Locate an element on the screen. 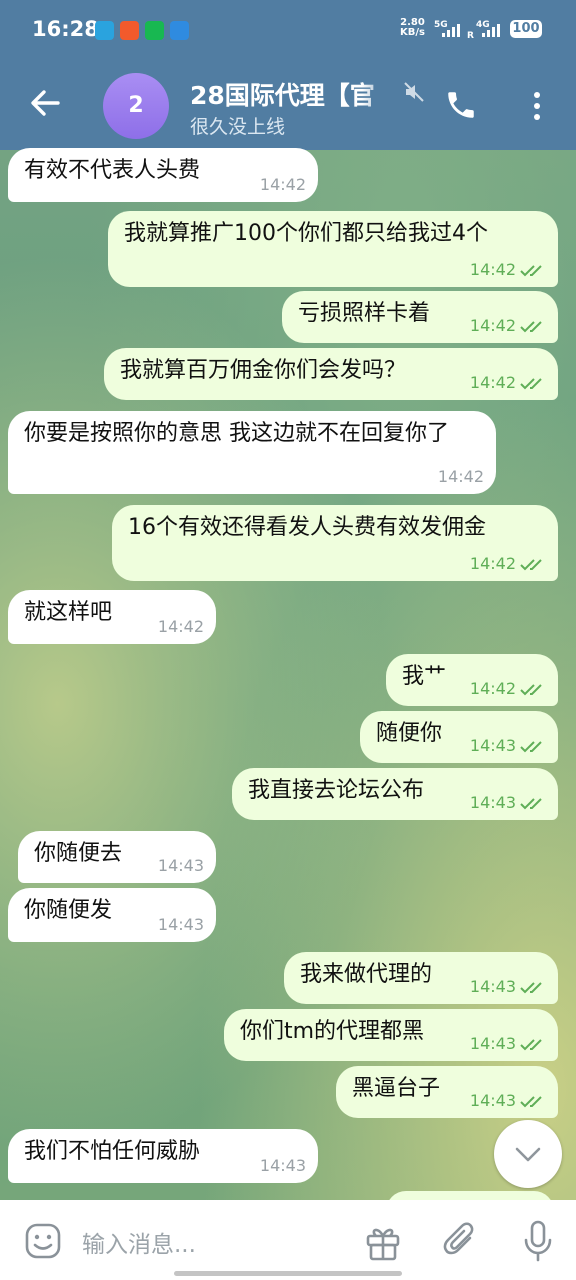 The height and width of the screenshot is (1280, 576). message-incoming: 就这样吧 14:42 is located at coordinates (112, 617).